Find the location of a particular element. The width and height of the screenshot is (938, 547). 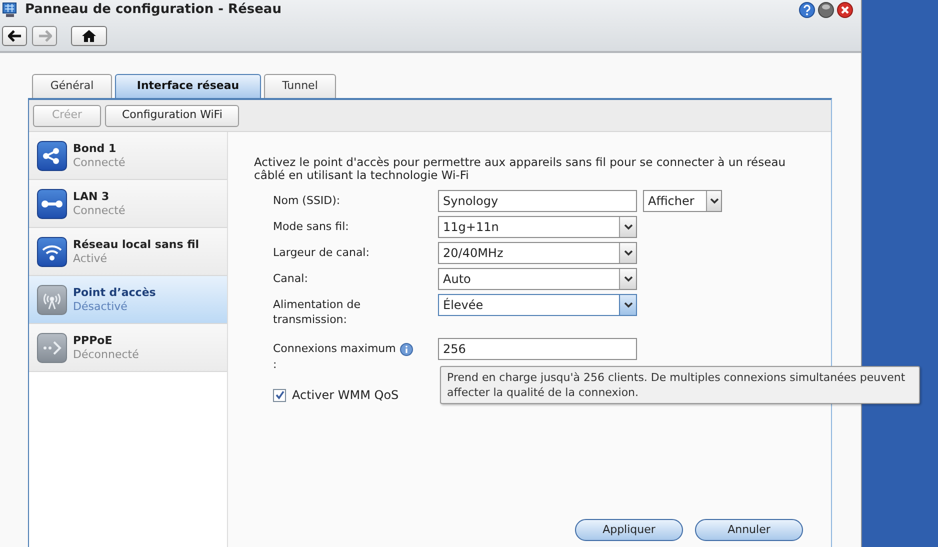

label-colon: : is located at coordinates (275, 365).